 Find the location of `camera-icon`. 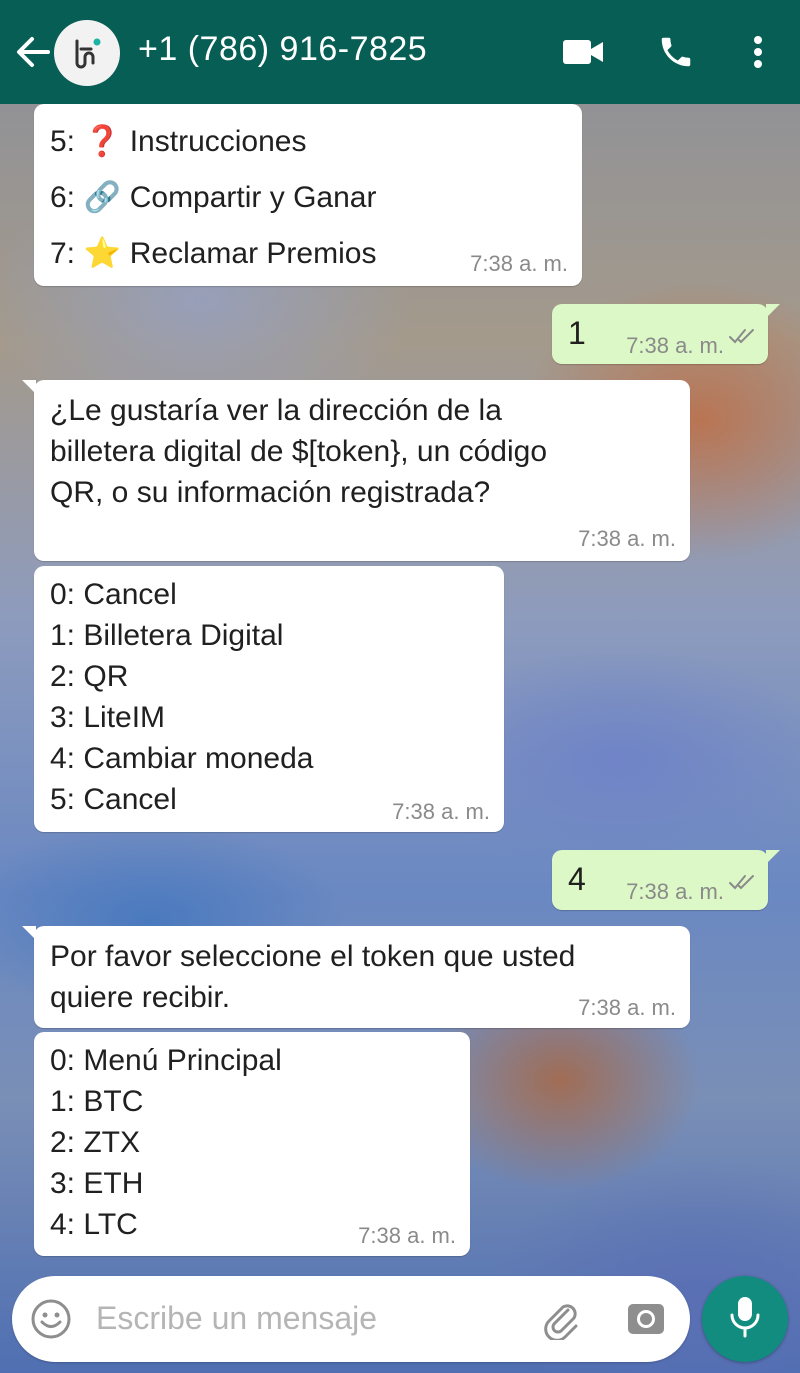

camera-icon is located at coordinates (646, 1321).